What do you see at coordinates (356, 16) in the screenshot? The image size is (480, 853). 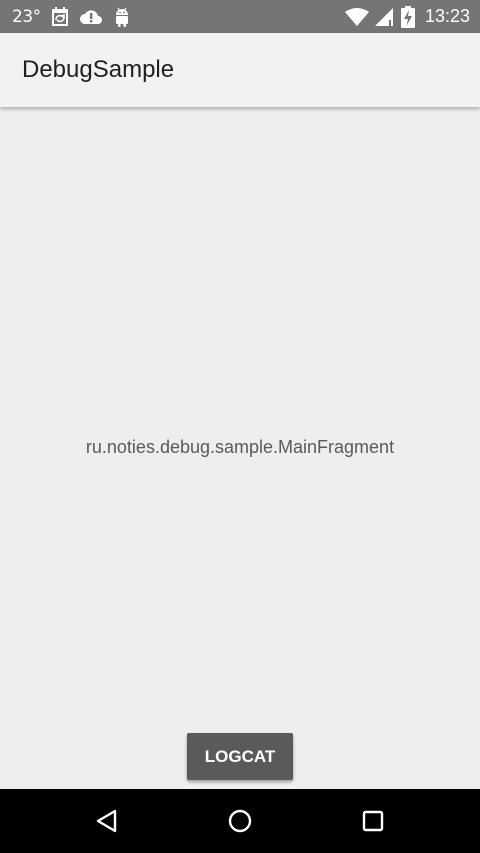 I see `wifi-icon` at bounding box center [356, 16].